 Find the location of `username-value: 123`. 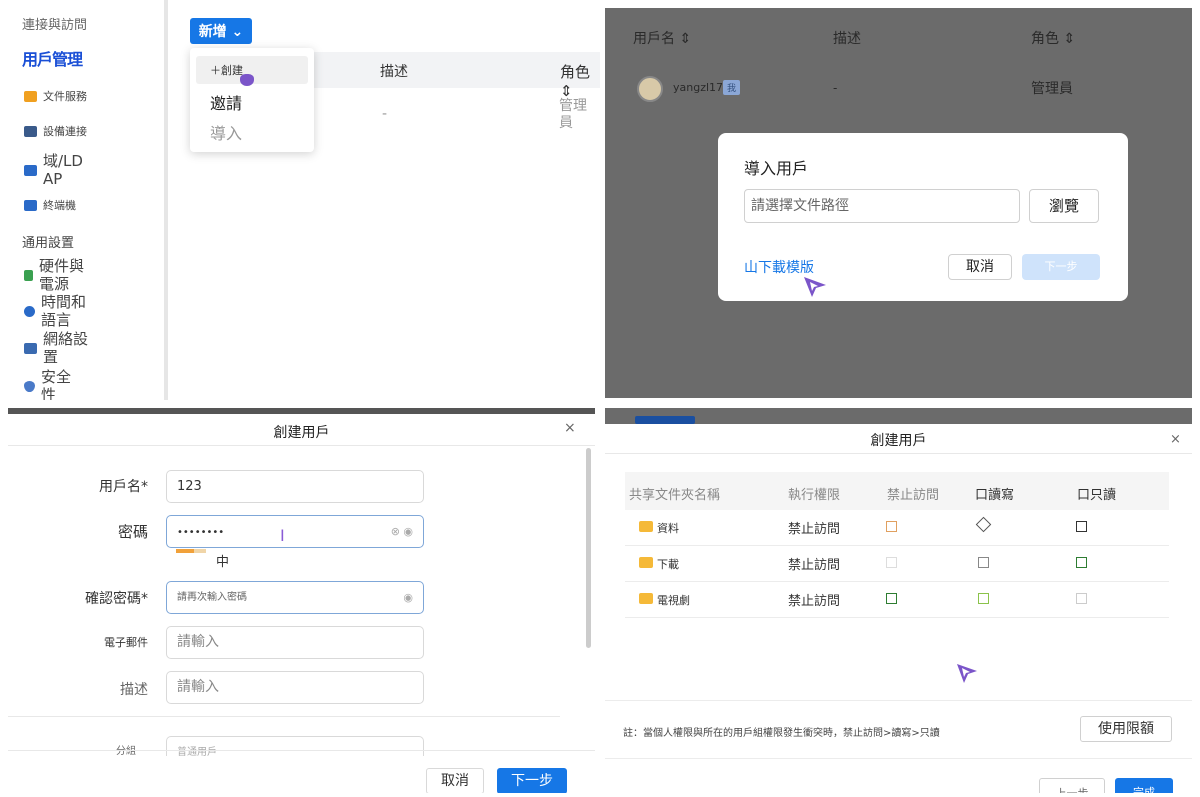

username-value: 123 is located at coordinates (189, 486).